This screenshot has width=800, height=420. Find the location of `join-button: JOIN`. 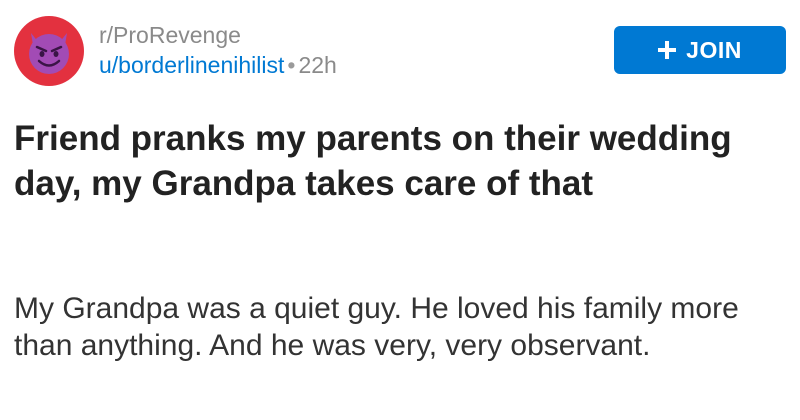

join-button: JOIN is located at coordinates (700, 50).